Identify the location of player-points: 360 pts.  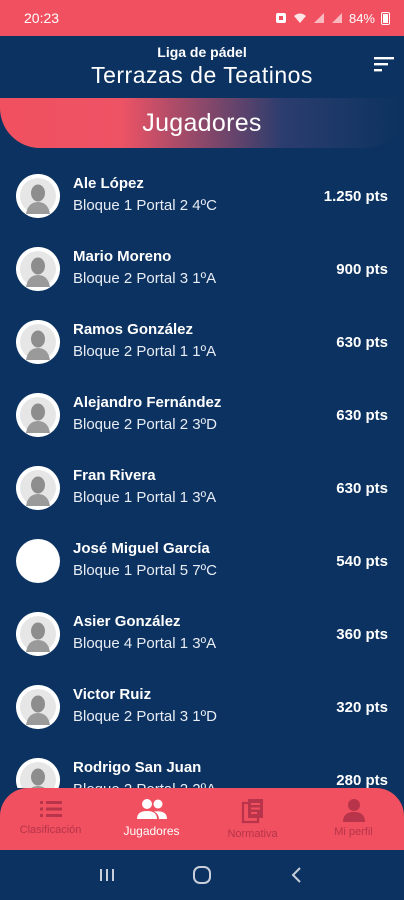
(362, 634).